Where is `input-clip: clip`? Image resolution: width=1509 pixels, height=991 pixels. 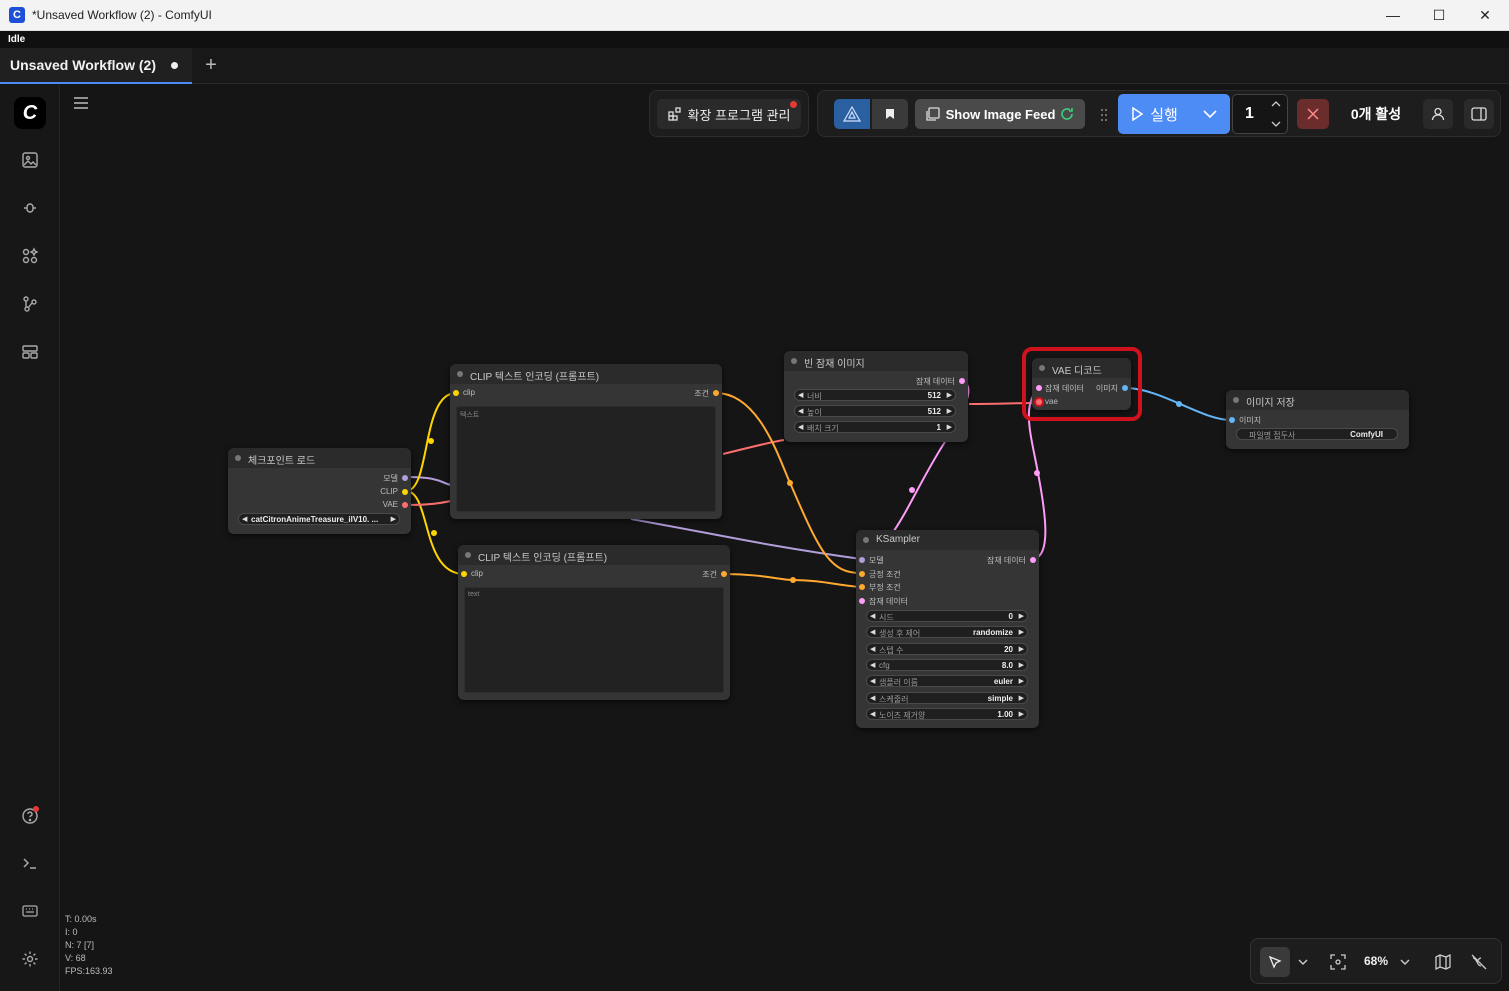
input-clip: clip is located at coordinates (469, 392).